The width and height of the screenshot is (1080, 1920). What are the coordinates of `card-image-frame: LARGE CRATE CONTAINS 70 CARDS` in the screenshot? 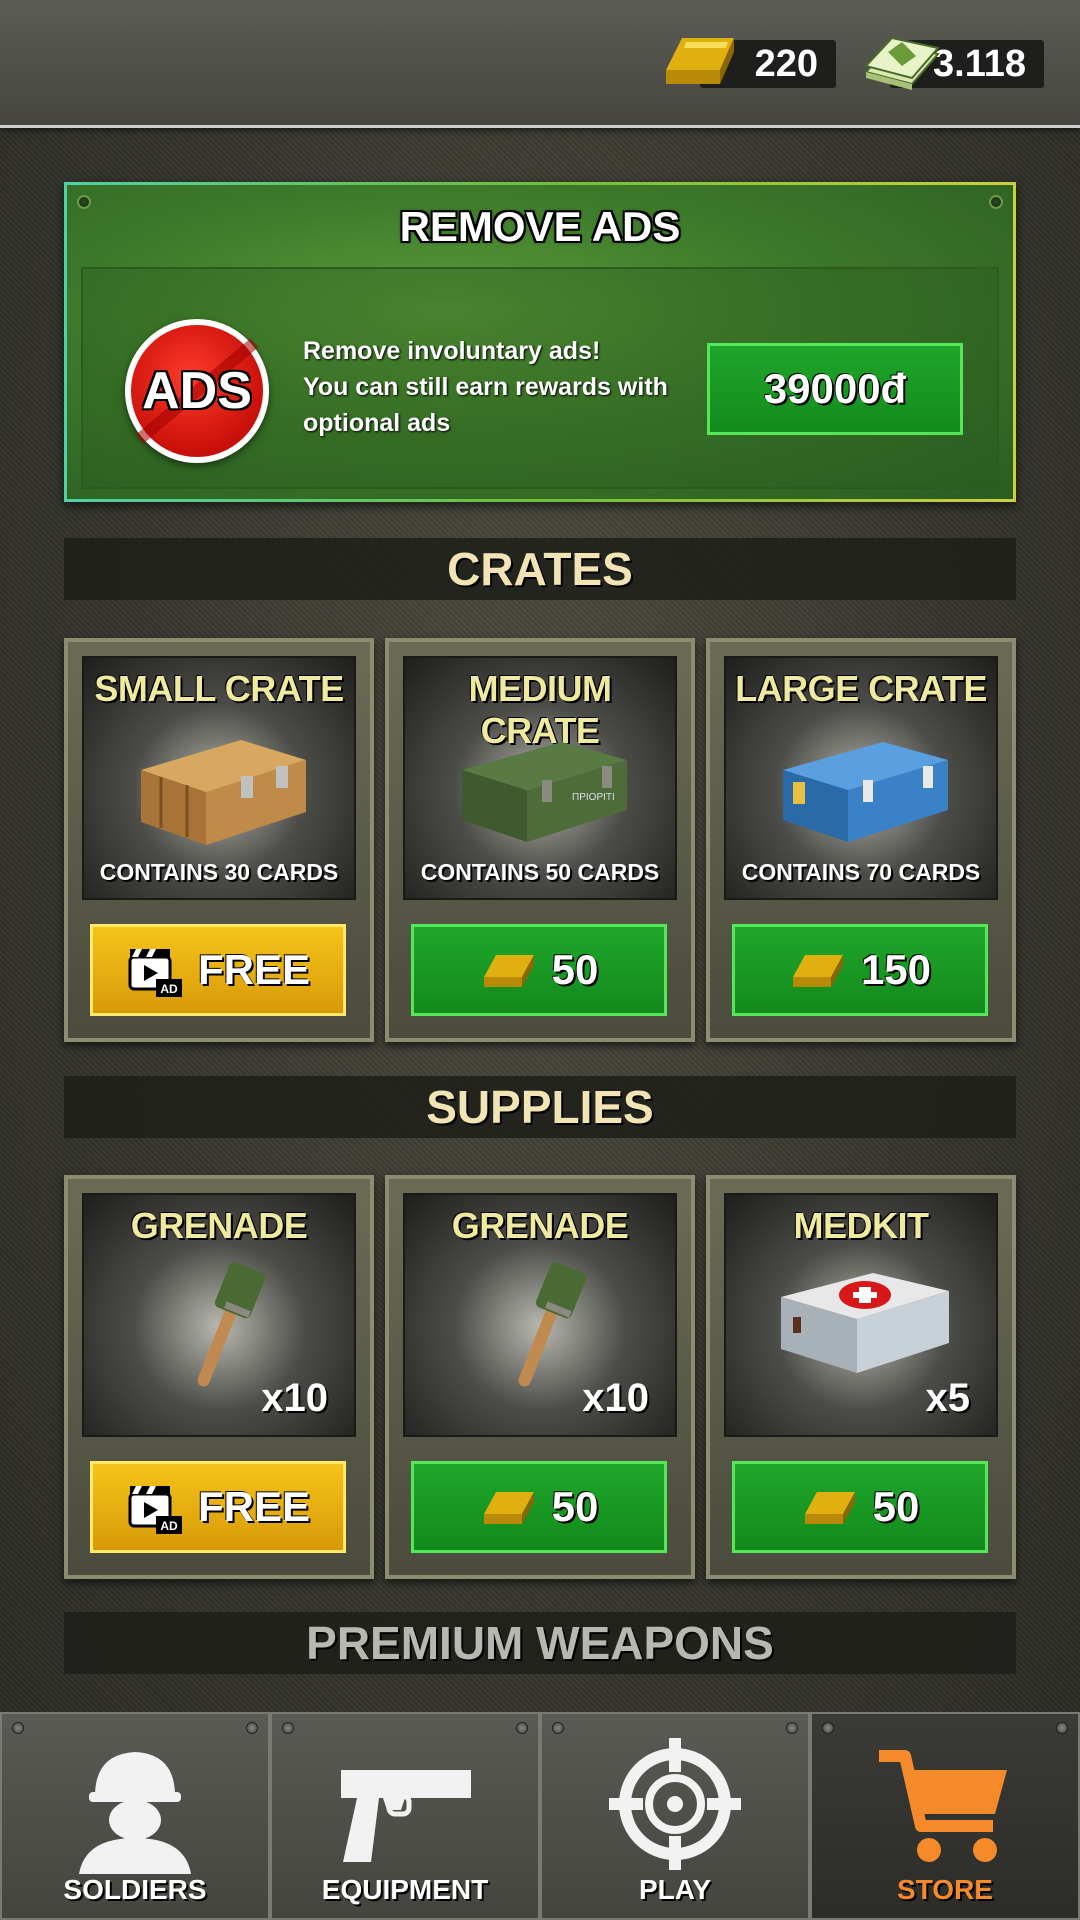 It's located at (861, 778).